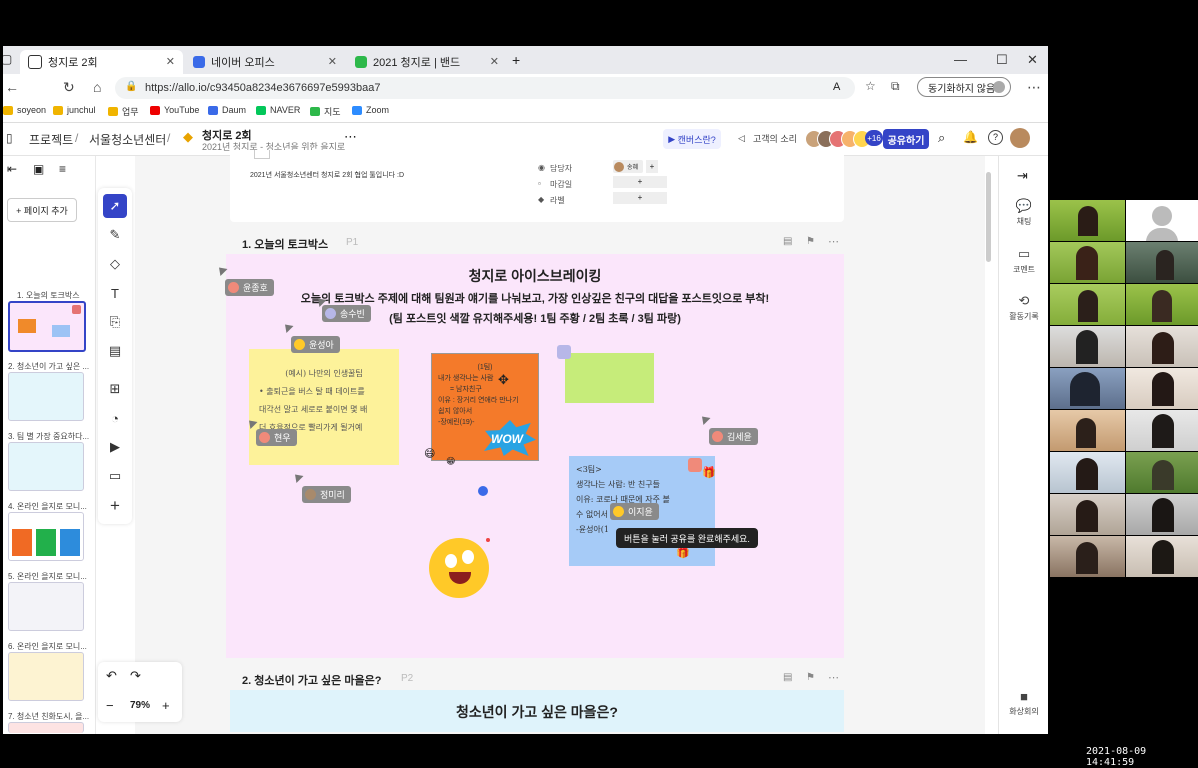 Image resolution: width=1198 pixels, height=768 pixels. What do you see at coordinates (38, 169) in the screenshot?
I see `slide-view-icon: ▣` at bounding box center [38, 169].